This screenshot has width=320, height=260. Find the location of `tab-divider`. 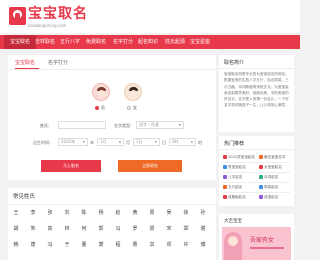

tab-divider is located at coordinates (112, 69).